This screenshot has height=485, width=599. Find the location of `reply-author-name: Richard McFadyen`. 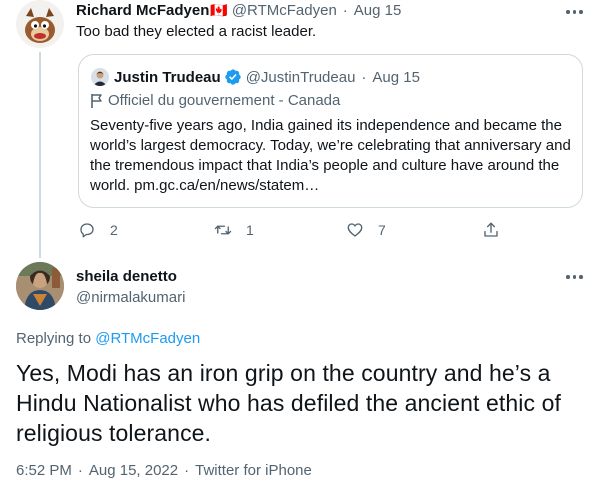

reply-author-name: Richard McFadyen is located at coordinates (142, 10).